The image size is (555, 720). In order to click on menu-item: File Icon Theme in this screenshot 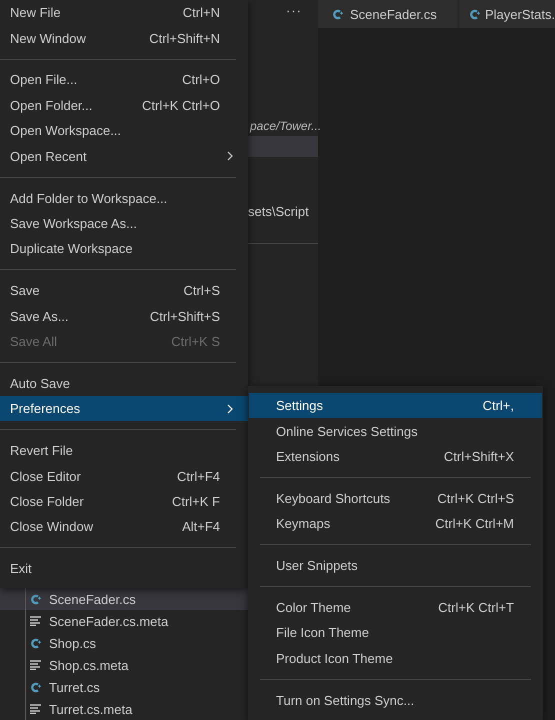, I will do `click(395, 633)`.